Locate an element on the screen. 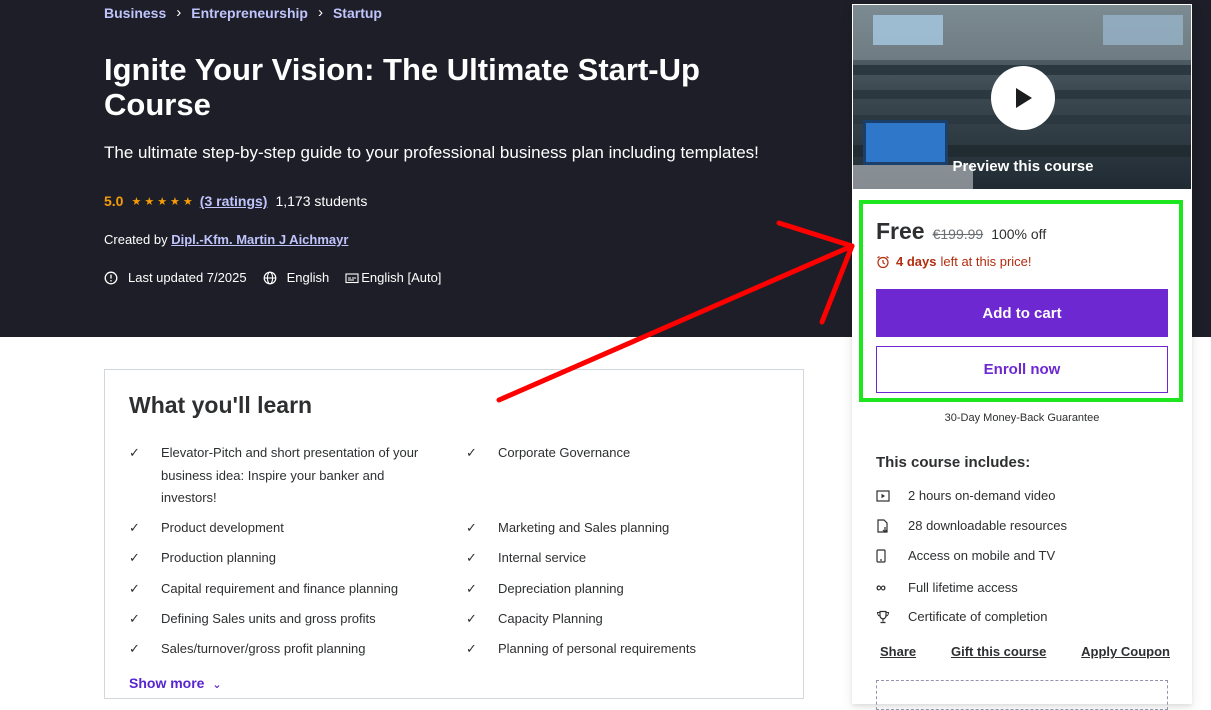 This screenshot has width=1211, height=710. annotation-arrow is located at coordinates (675, 311).